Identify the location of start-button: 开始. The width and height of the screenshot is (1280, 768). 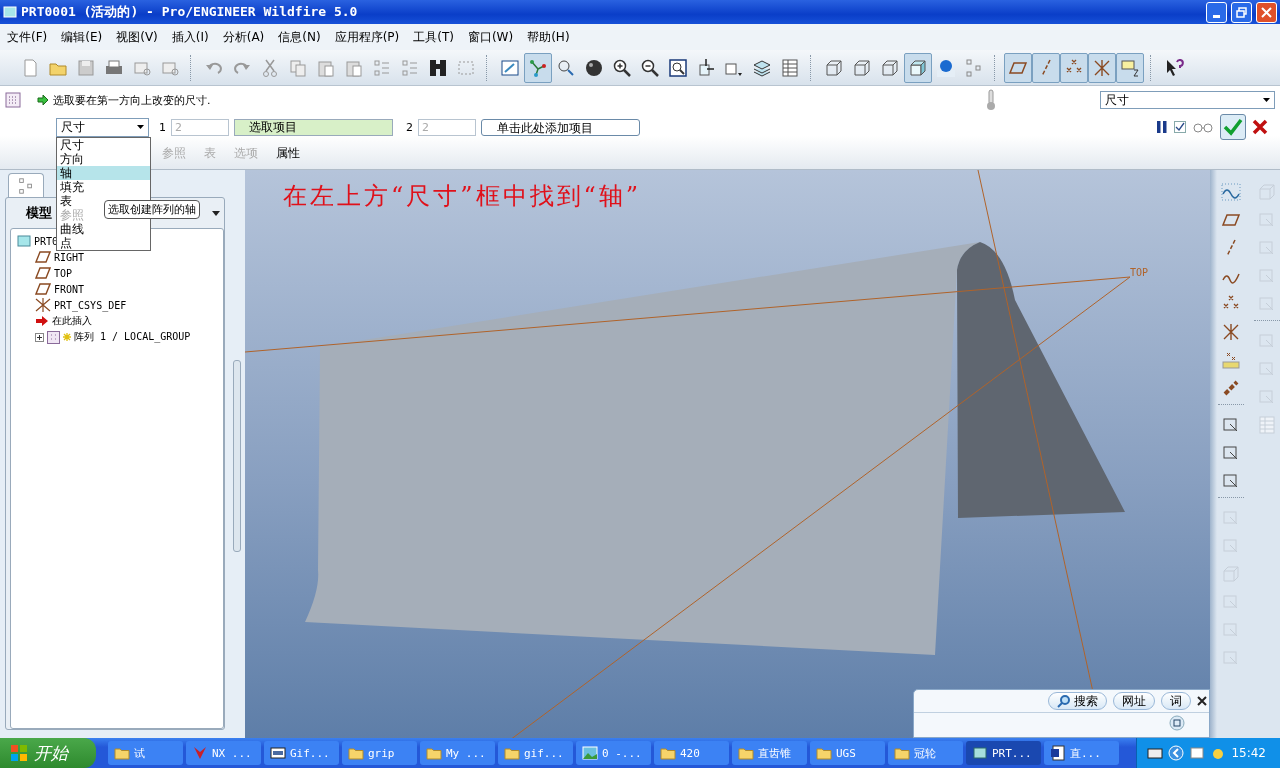
(48, 753).